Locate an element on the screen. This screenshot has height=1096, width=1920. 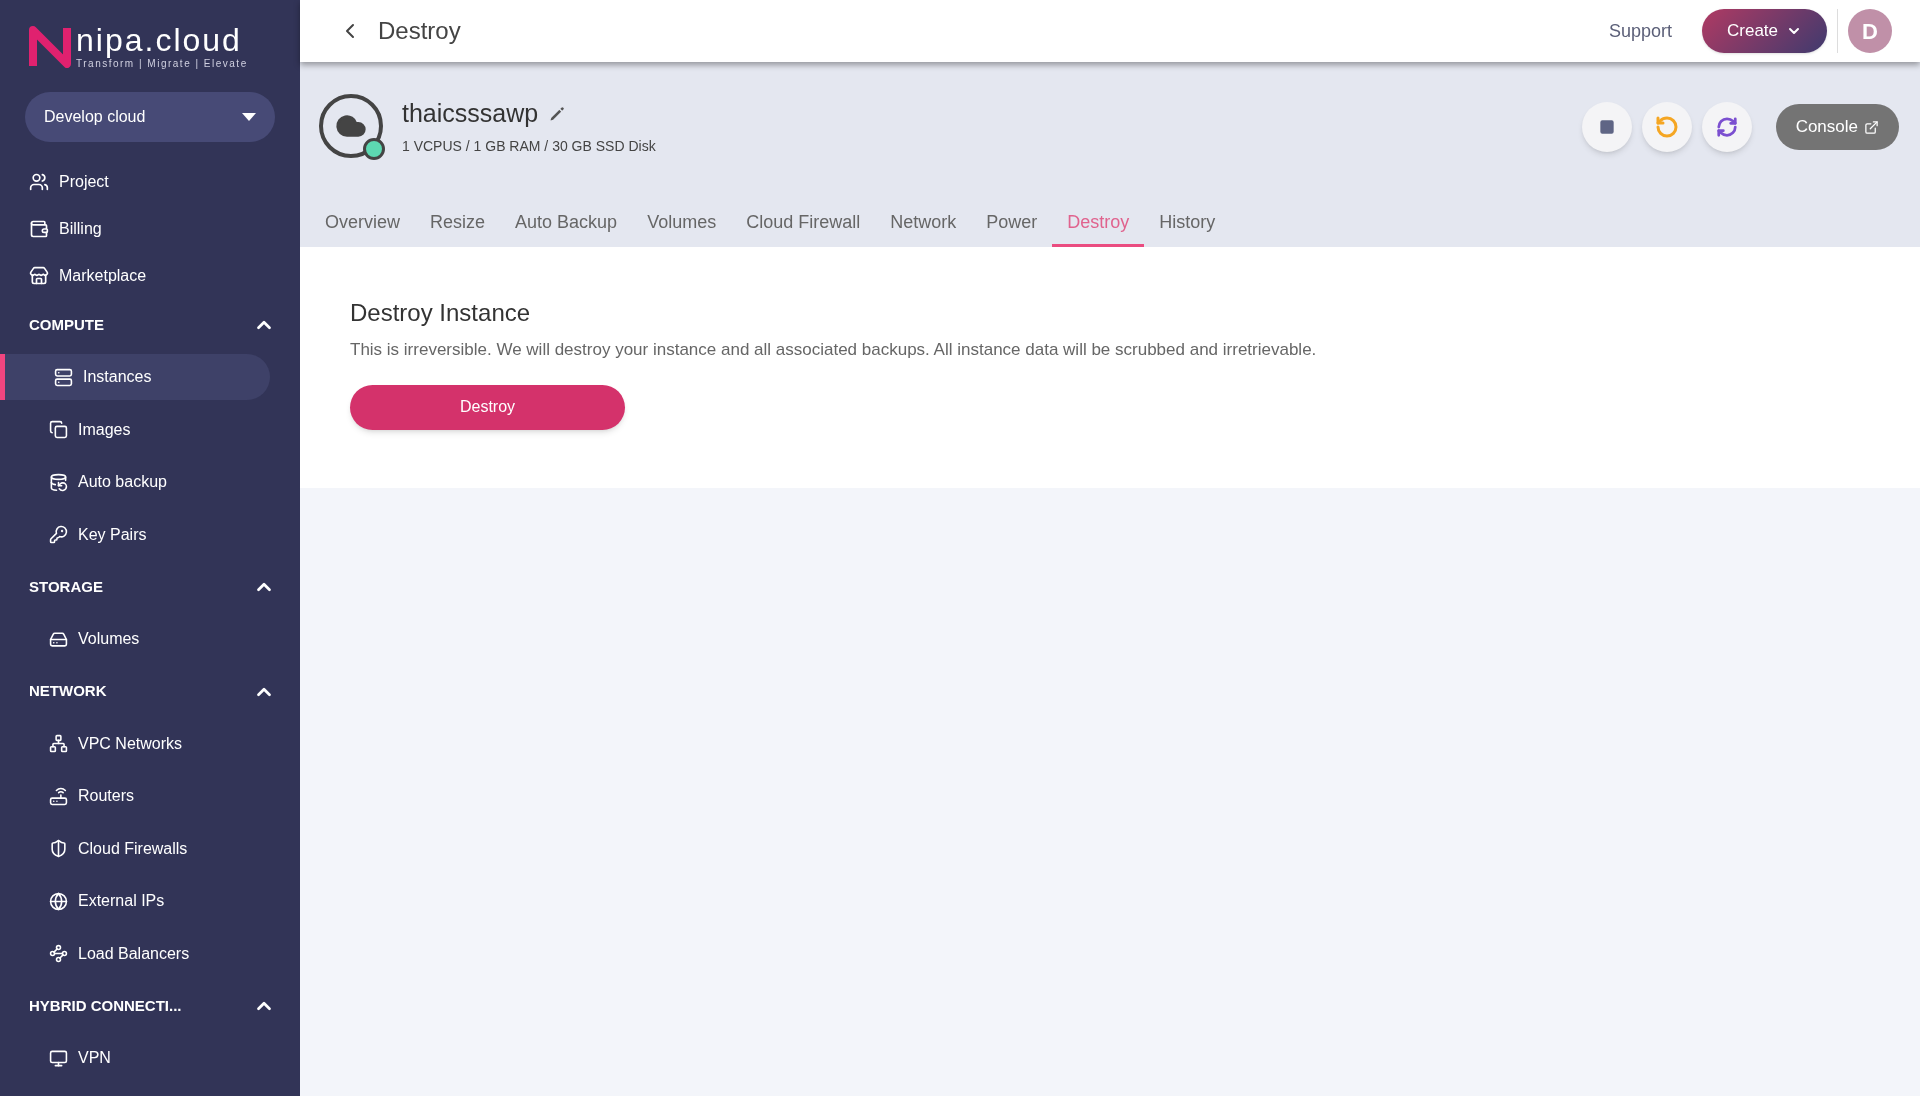
stop-button is located at coordinates (1606, 127).